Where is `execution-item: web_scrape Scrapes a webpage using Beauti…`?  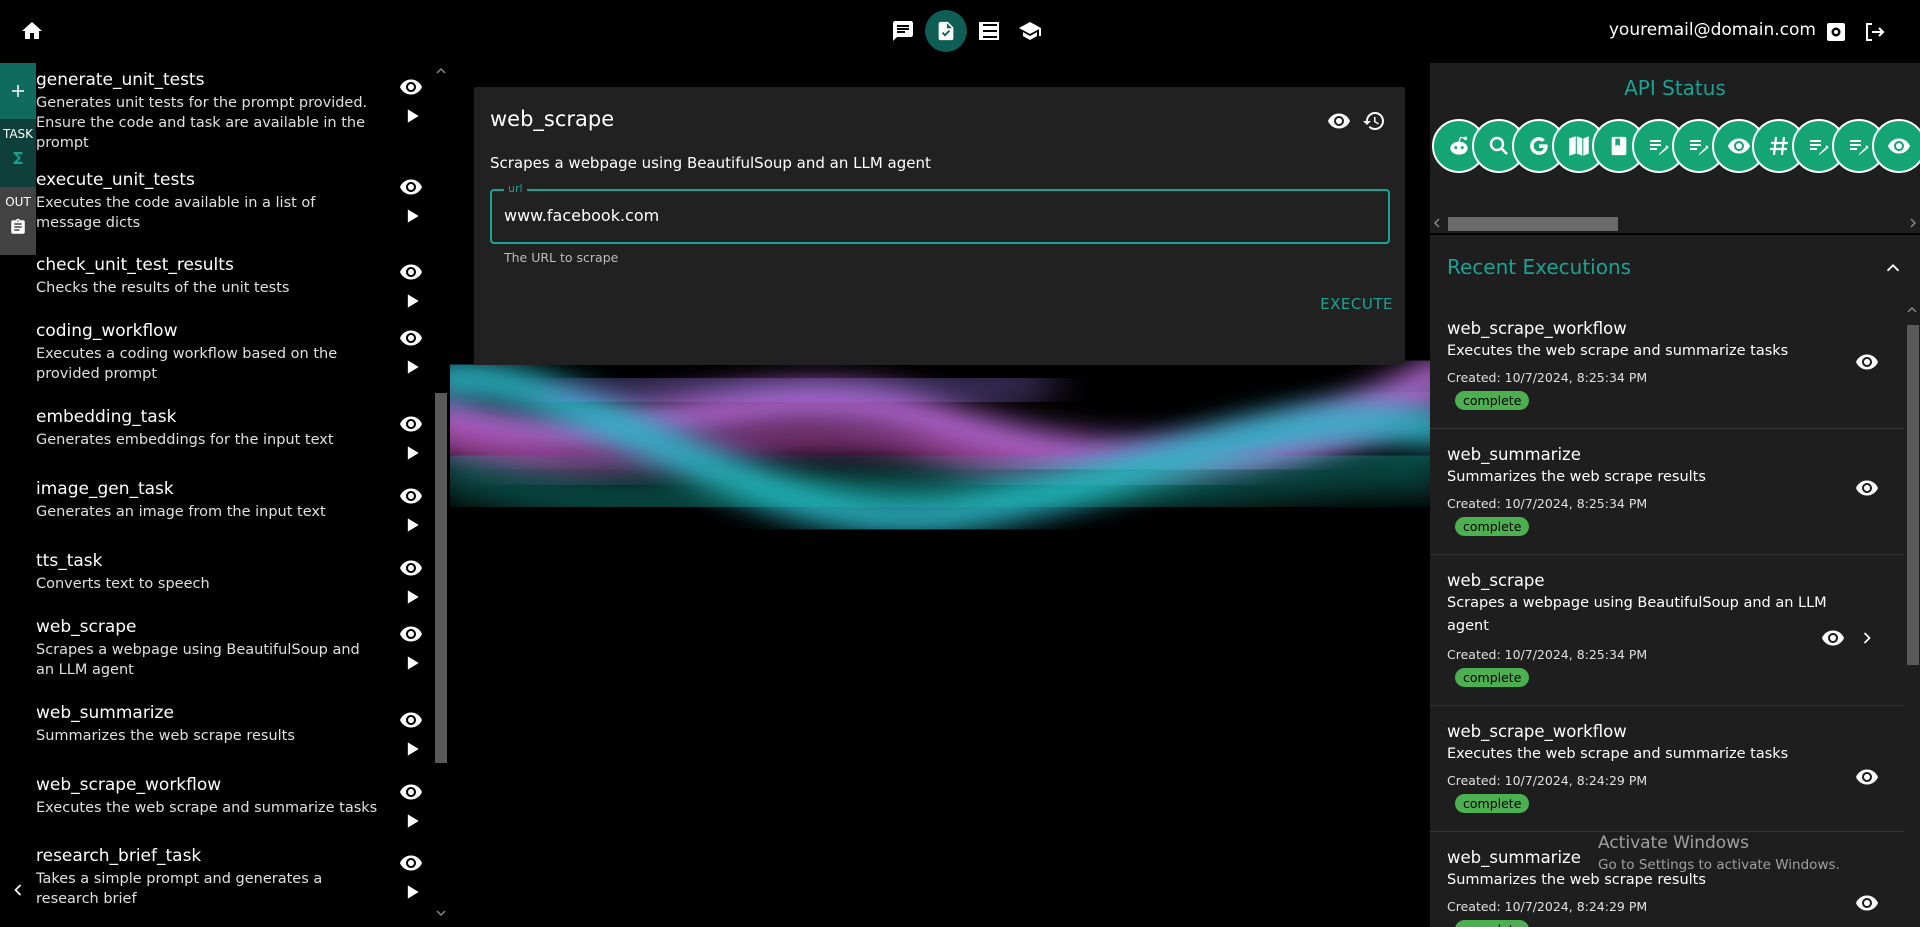
execution-item: web_scrape Scrapes a webpage using Beauti… is located at coordinates (1667, 630).